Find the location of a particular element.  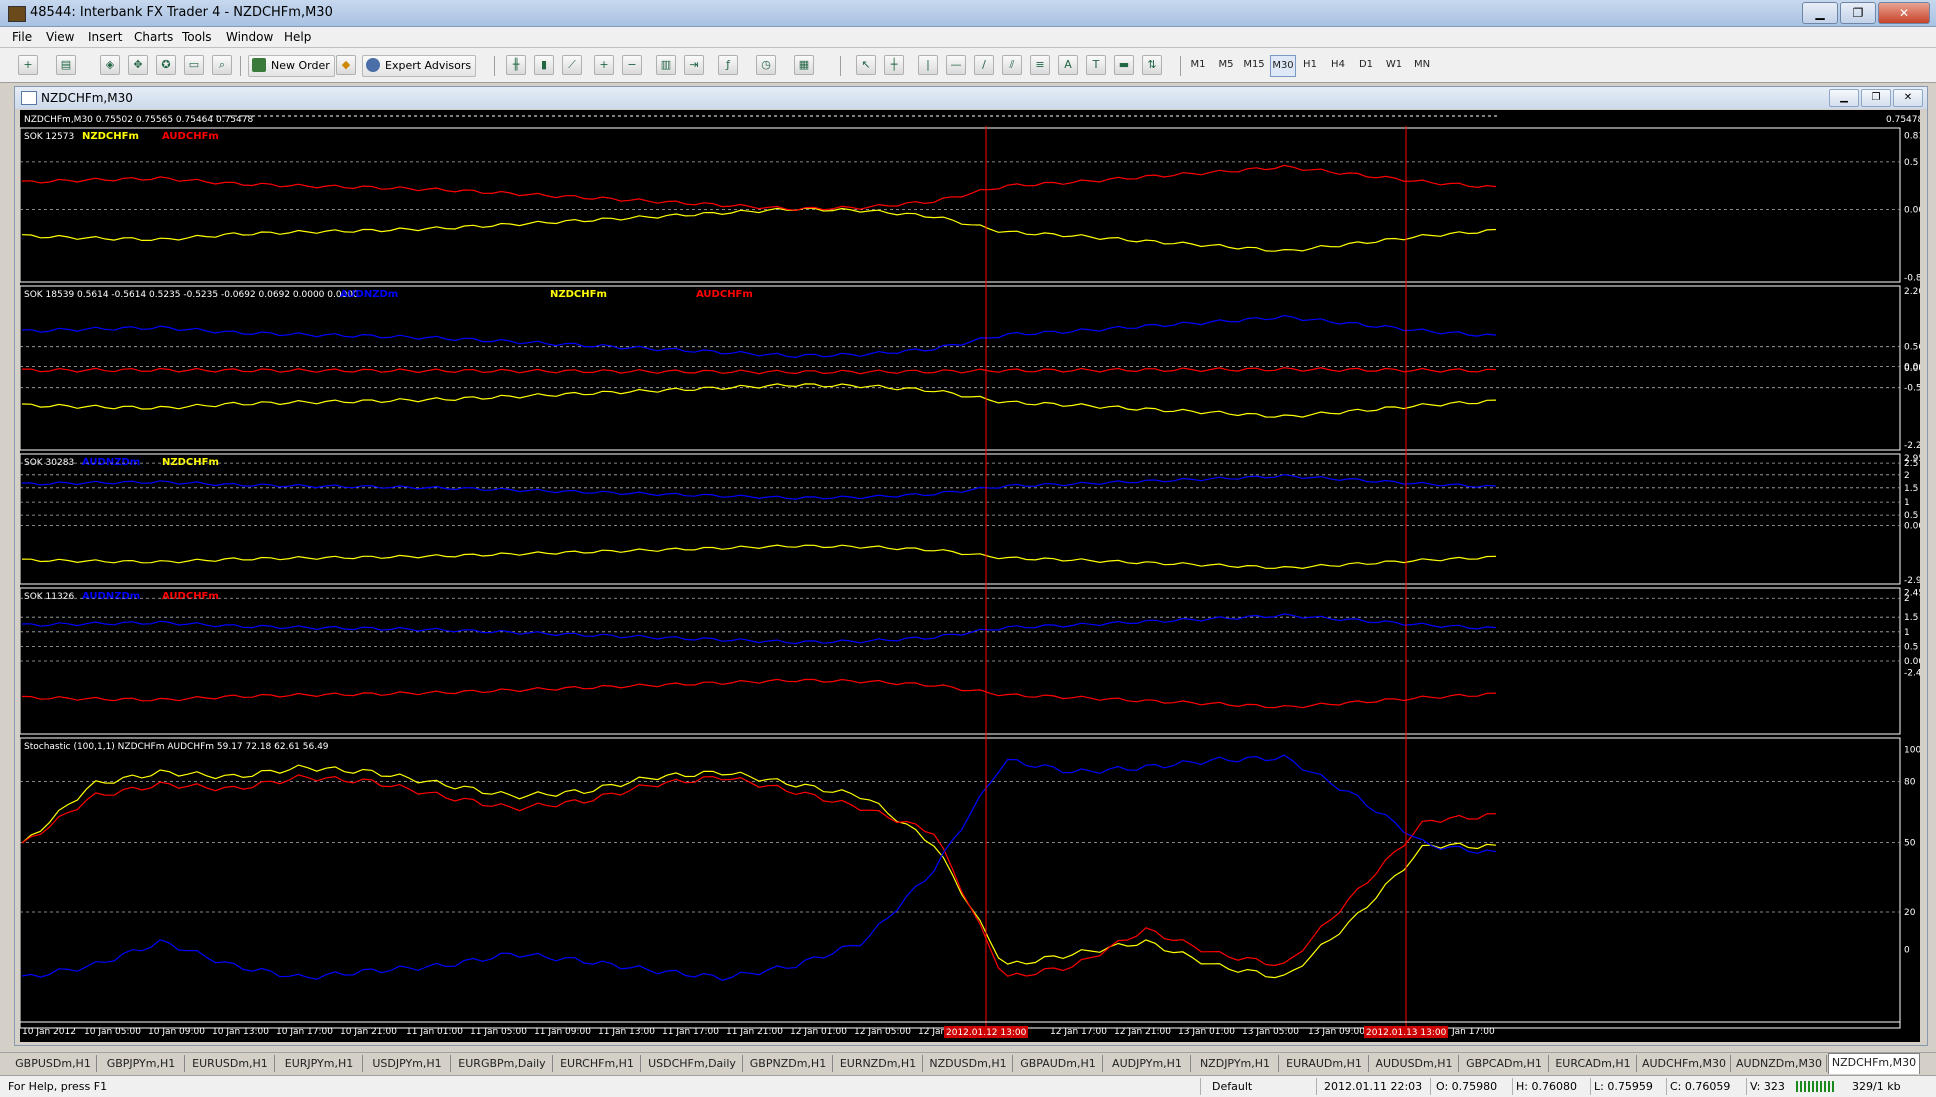

navigator-icon: ✪ is located at coordinates (166, 65).